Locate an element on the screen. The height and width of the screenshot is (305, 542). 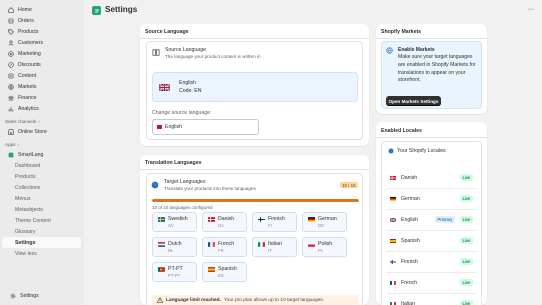
language-chip-es: Spanish ES is located at coordinates (224, 272).